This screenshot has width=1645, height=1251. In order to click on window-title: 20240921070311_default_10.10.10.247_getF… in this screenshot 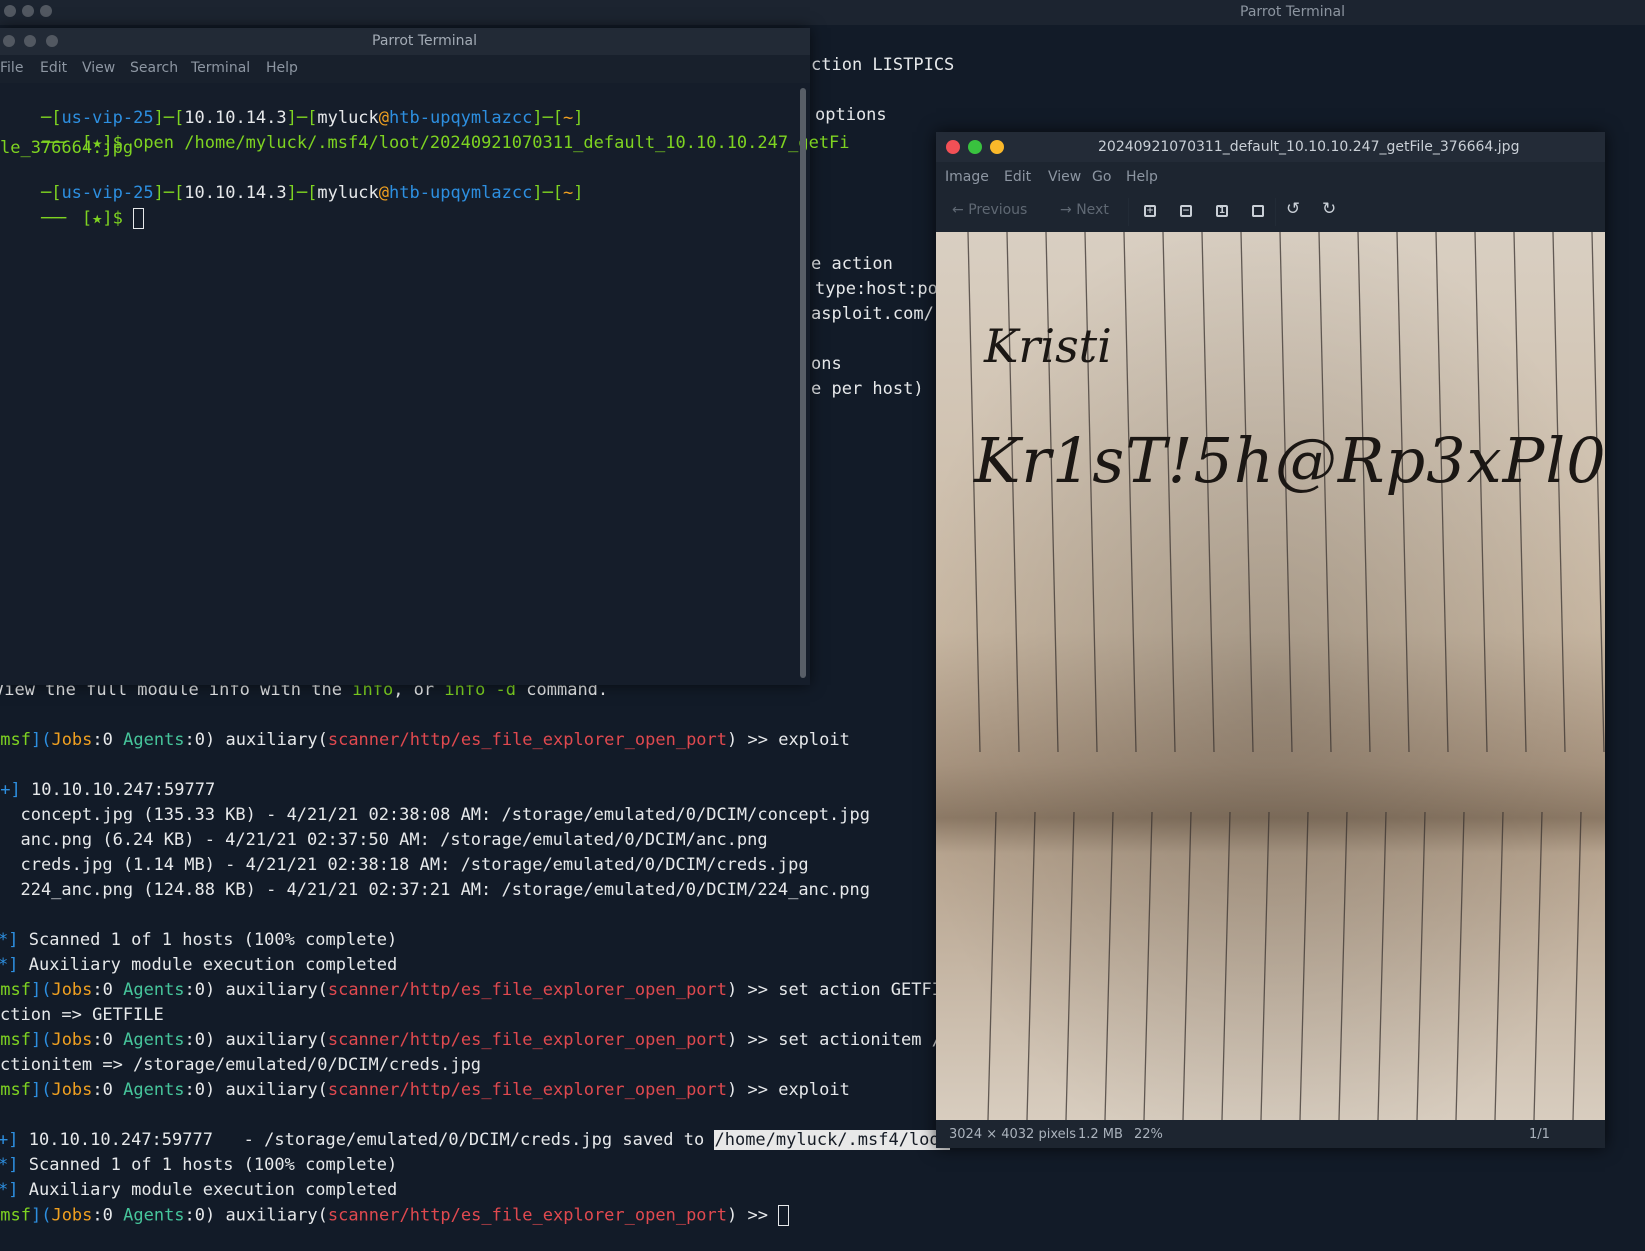, I will do `click(1309, 147)`.